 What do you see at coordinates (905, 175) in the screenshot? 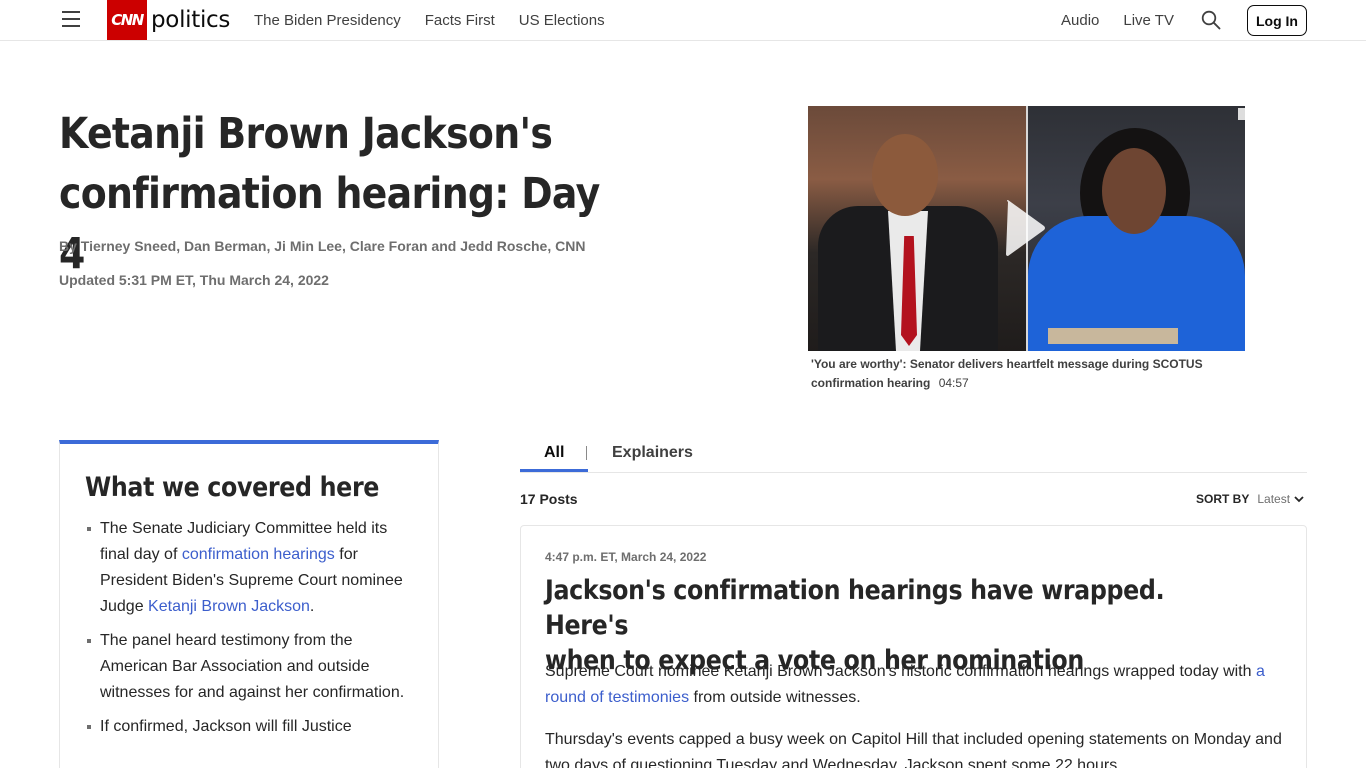
I see `video-person-left-head` at bounding box center [905, 175].